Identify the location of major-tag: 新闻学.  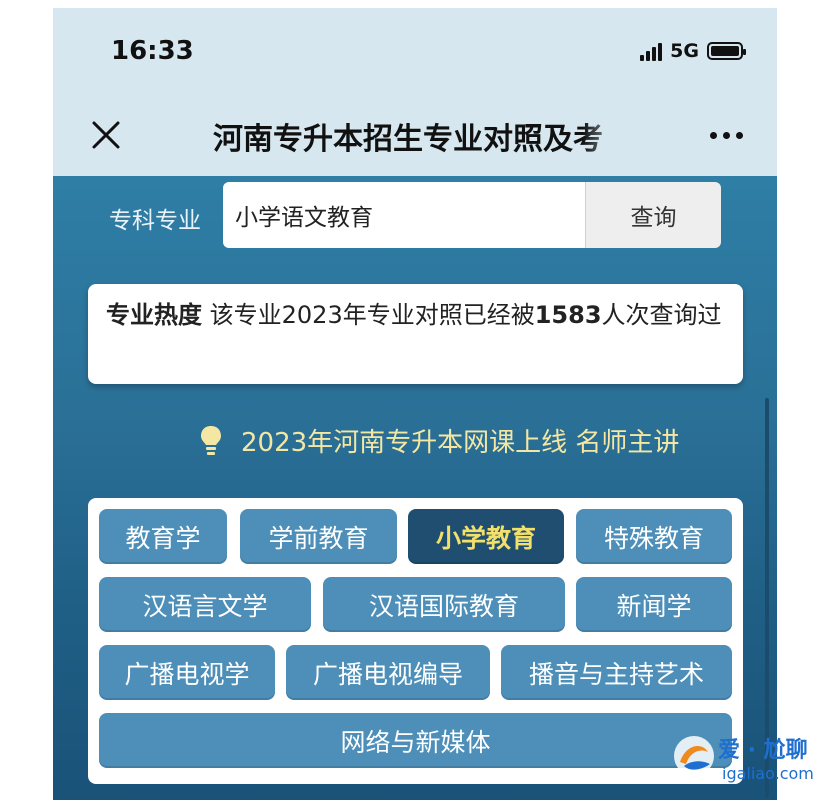
(654, 604).